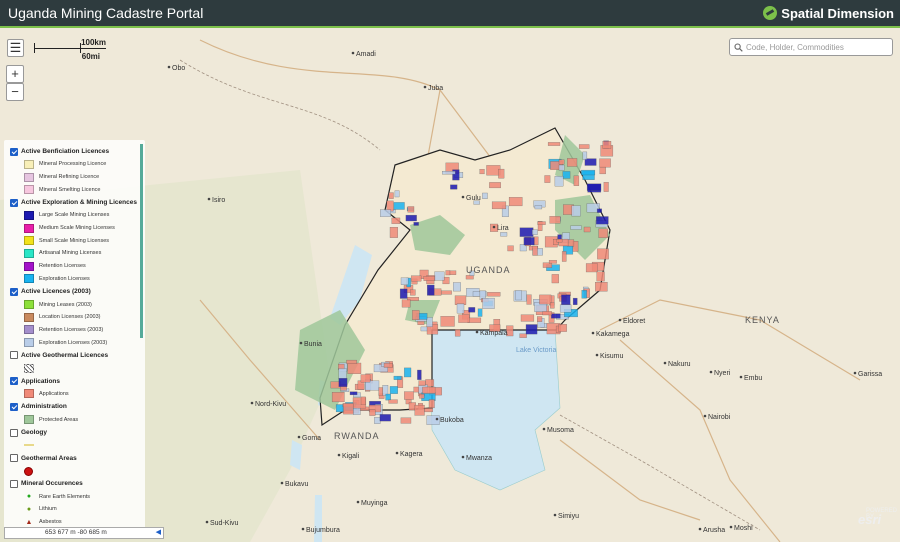  I want to click on legend-group: Active Licences (2003), so click(74, 291).